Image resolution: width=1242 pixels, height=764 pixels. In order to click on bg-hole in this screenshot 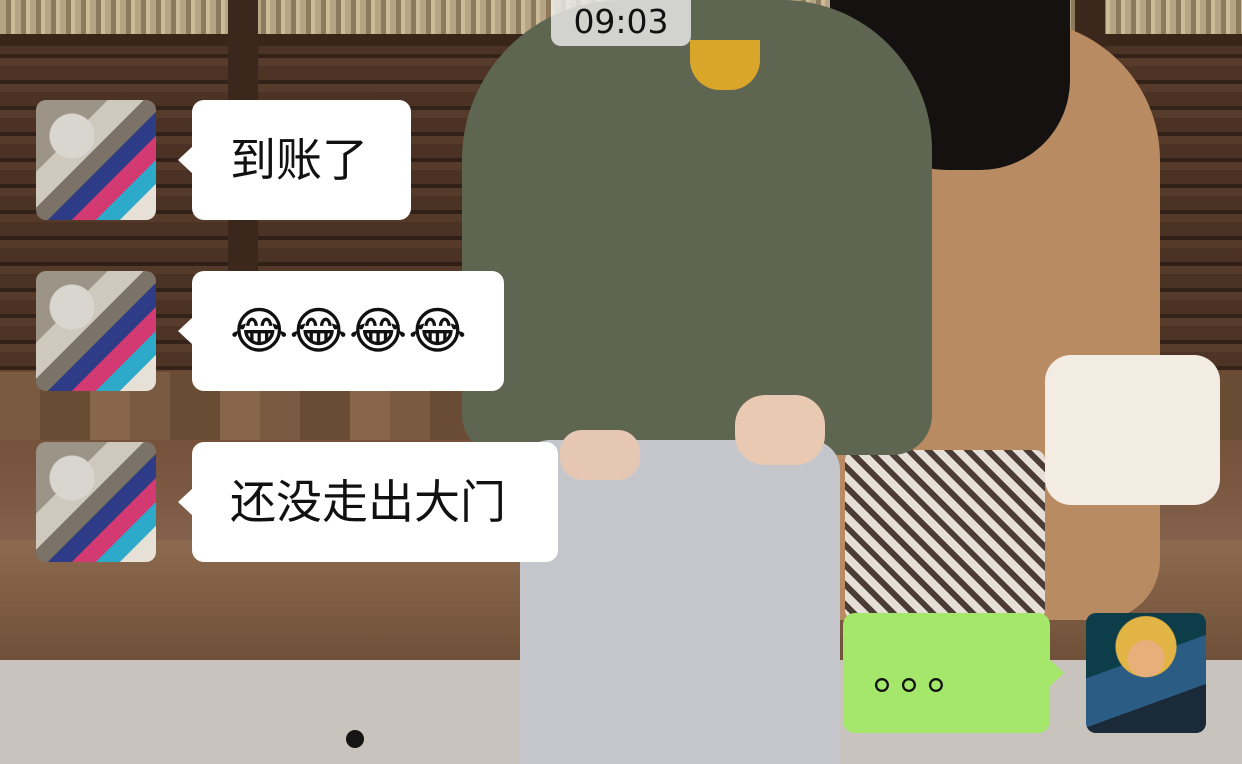, I will do `click(355, 739)`.